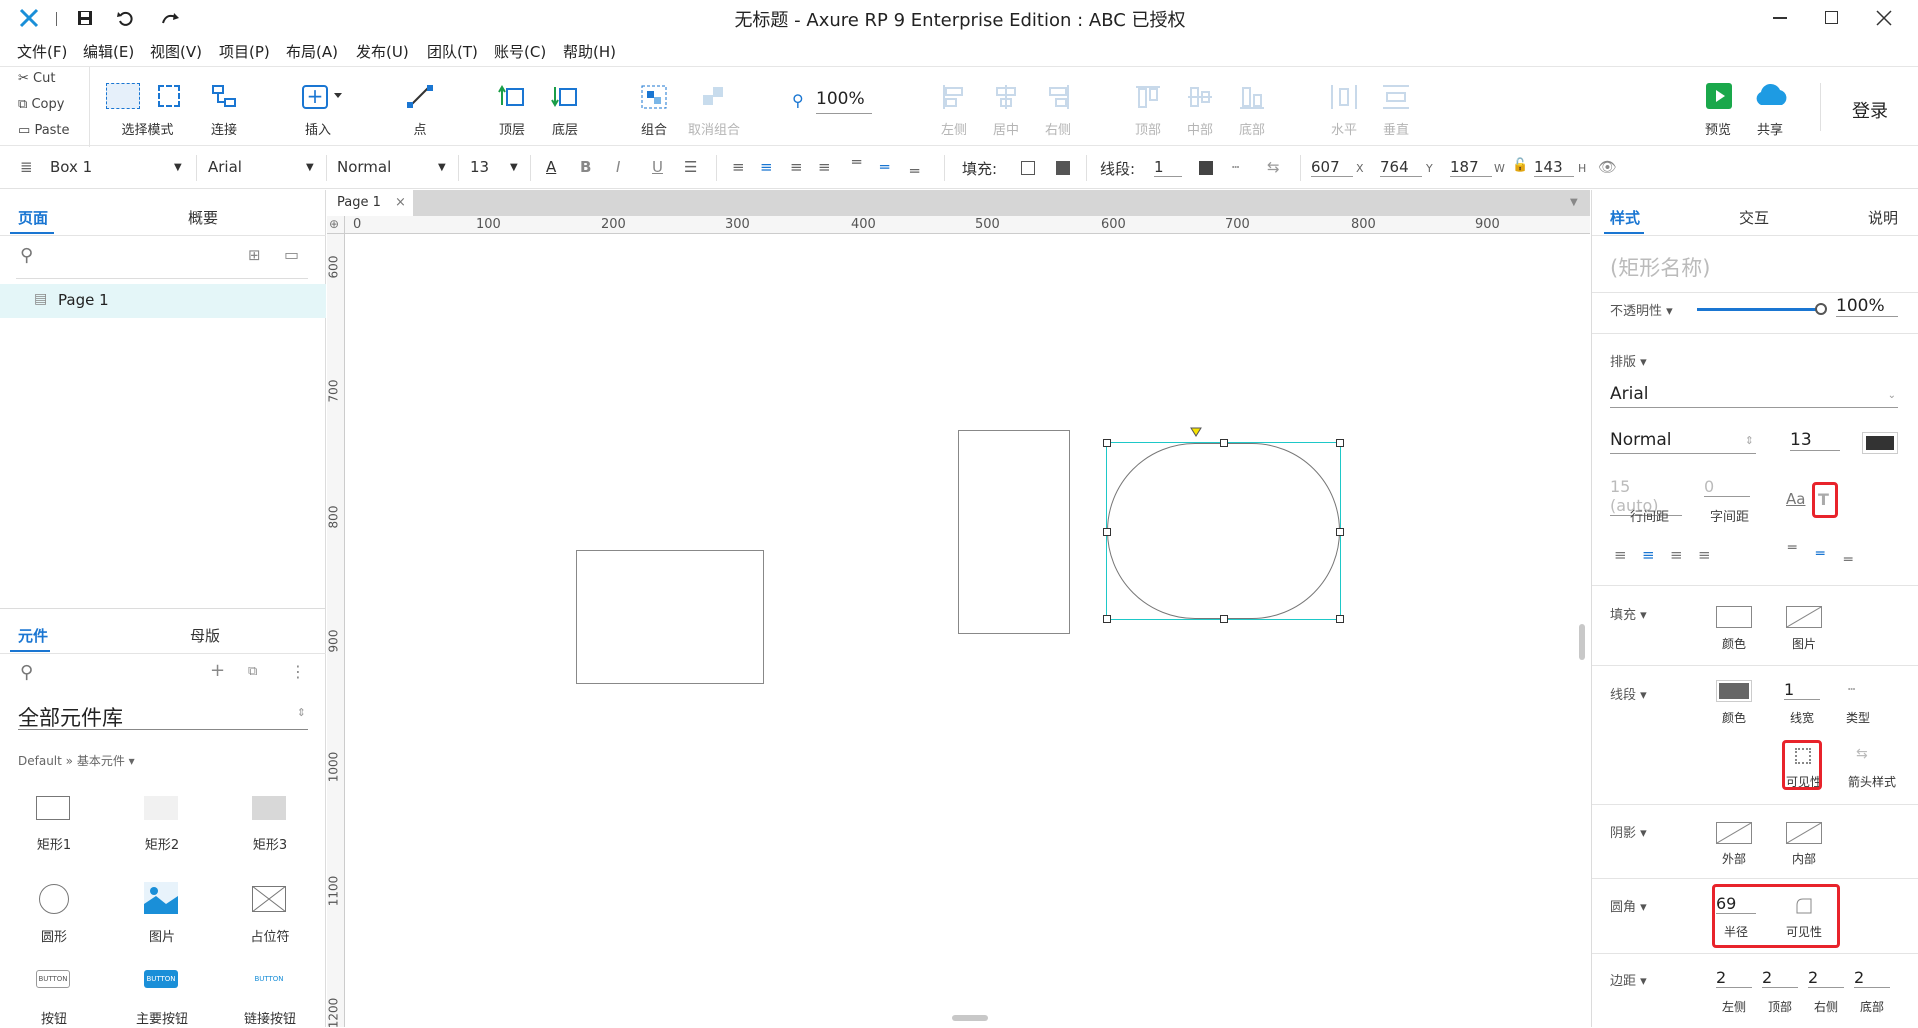 This screenshot has height=1028, width=1918. I want to click on corner-radius-handle-icon, so click(1196, 432).